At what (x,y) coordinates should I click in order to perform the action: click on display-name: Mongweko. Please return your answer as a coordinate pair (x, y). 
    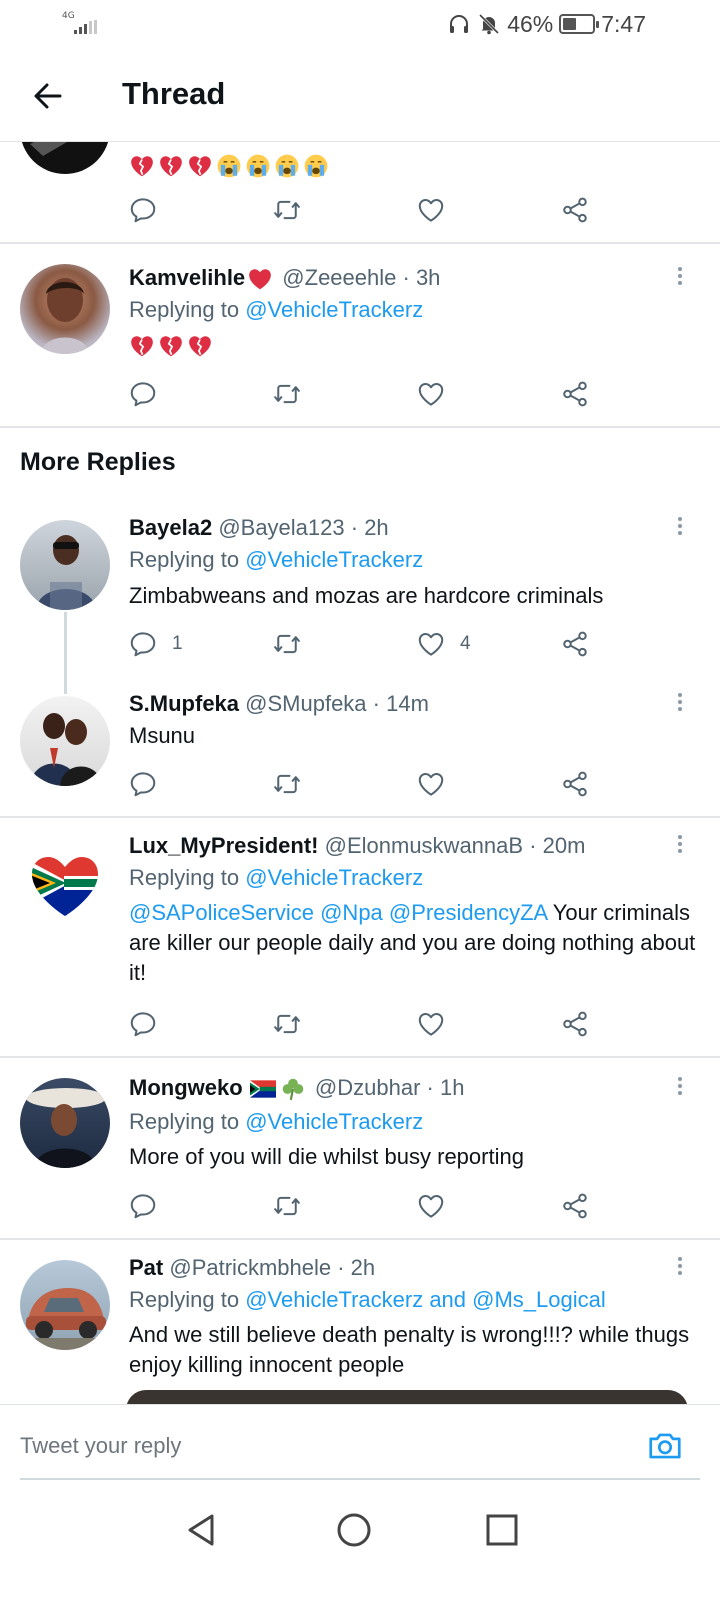
    Looking at the image, I should click on (186, 1087).